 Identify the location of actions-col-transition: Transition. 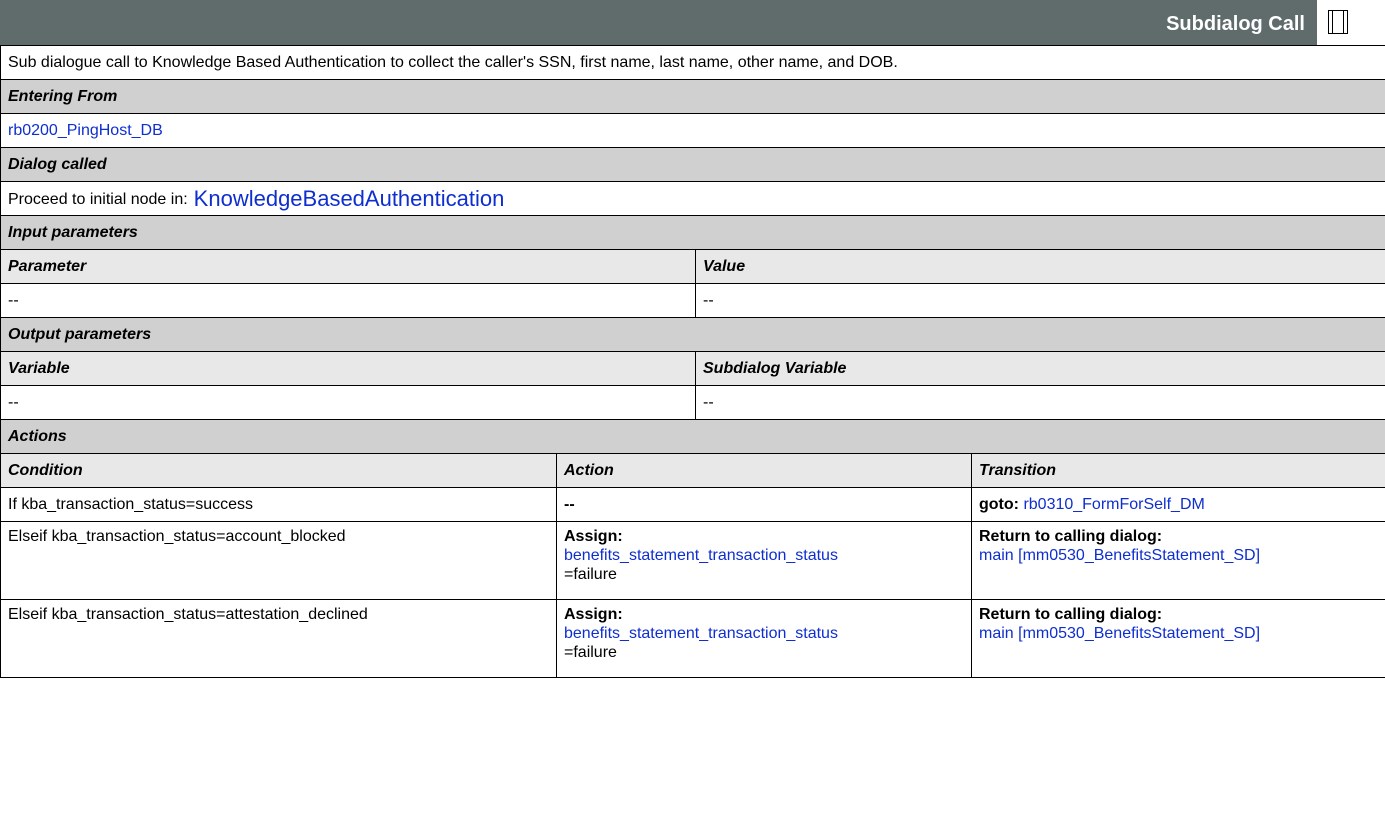
(1177, 470).